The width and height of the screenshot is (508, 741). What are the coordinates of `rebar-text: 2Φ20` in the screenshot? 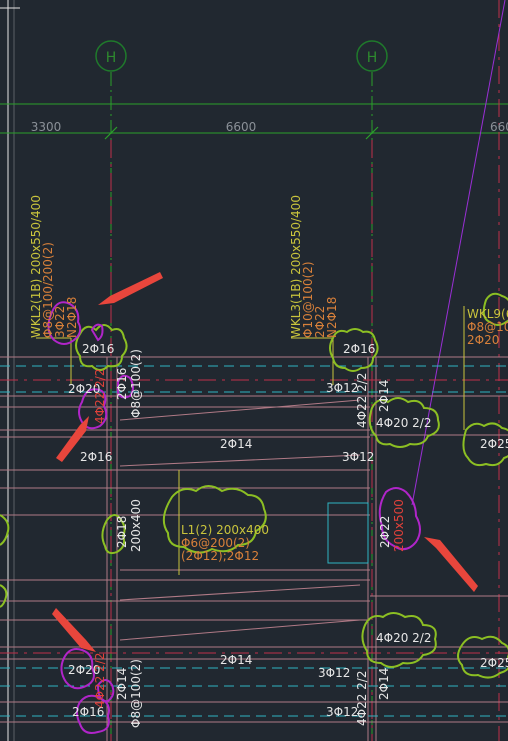 It's located at (483, 340).